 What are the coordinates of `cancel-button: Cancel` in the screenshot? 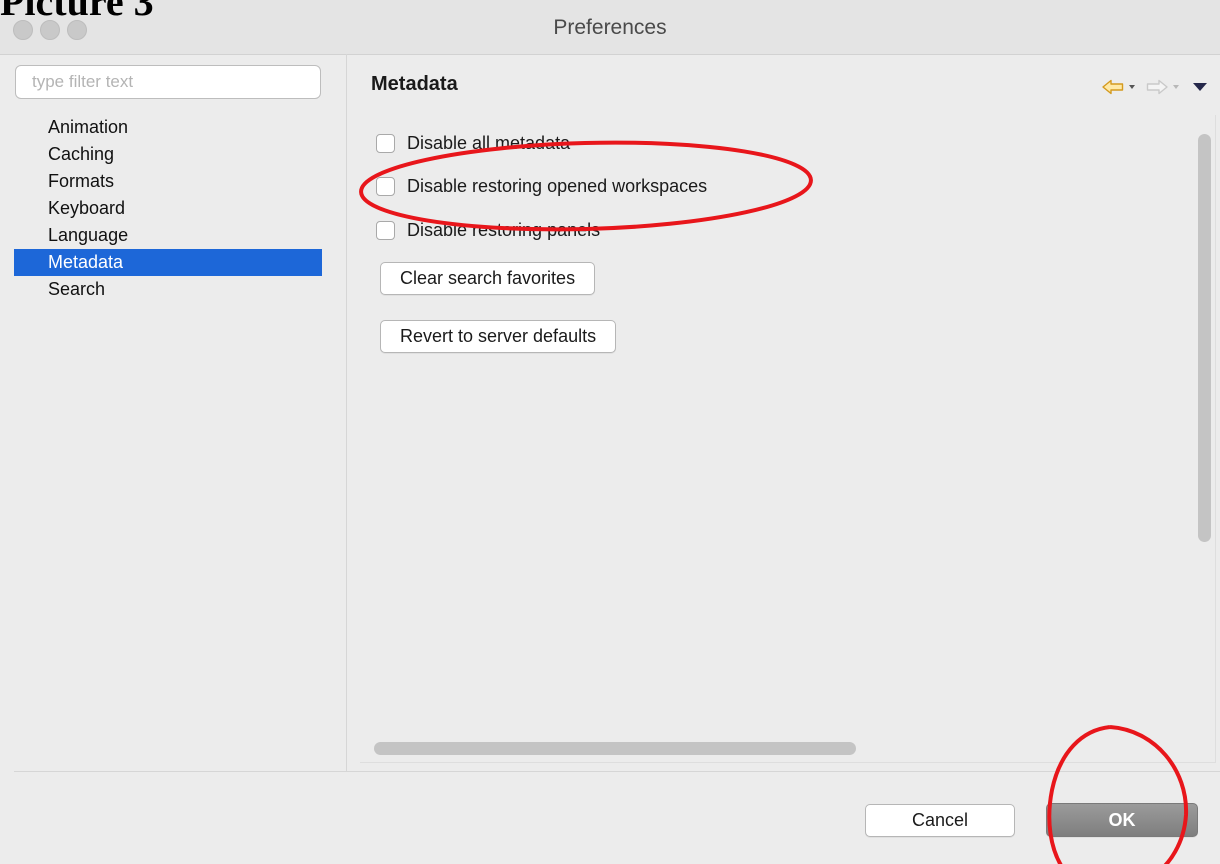 It's located at (940, 820).